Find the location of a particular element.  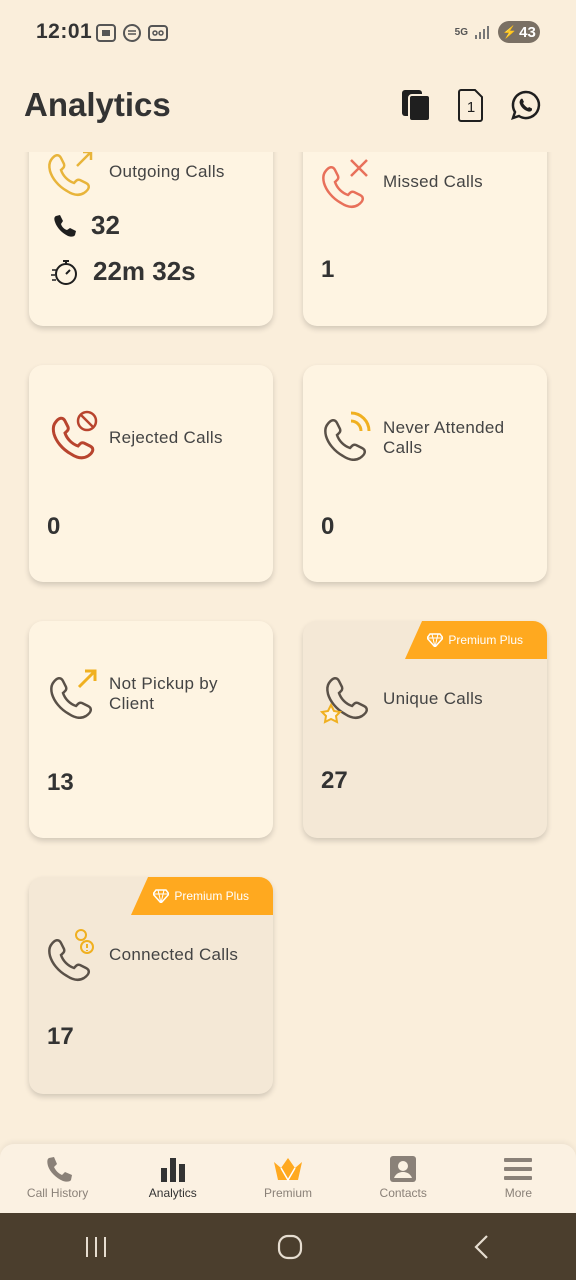

app-bar-actions: 1 is located at coordinates (471, 105).